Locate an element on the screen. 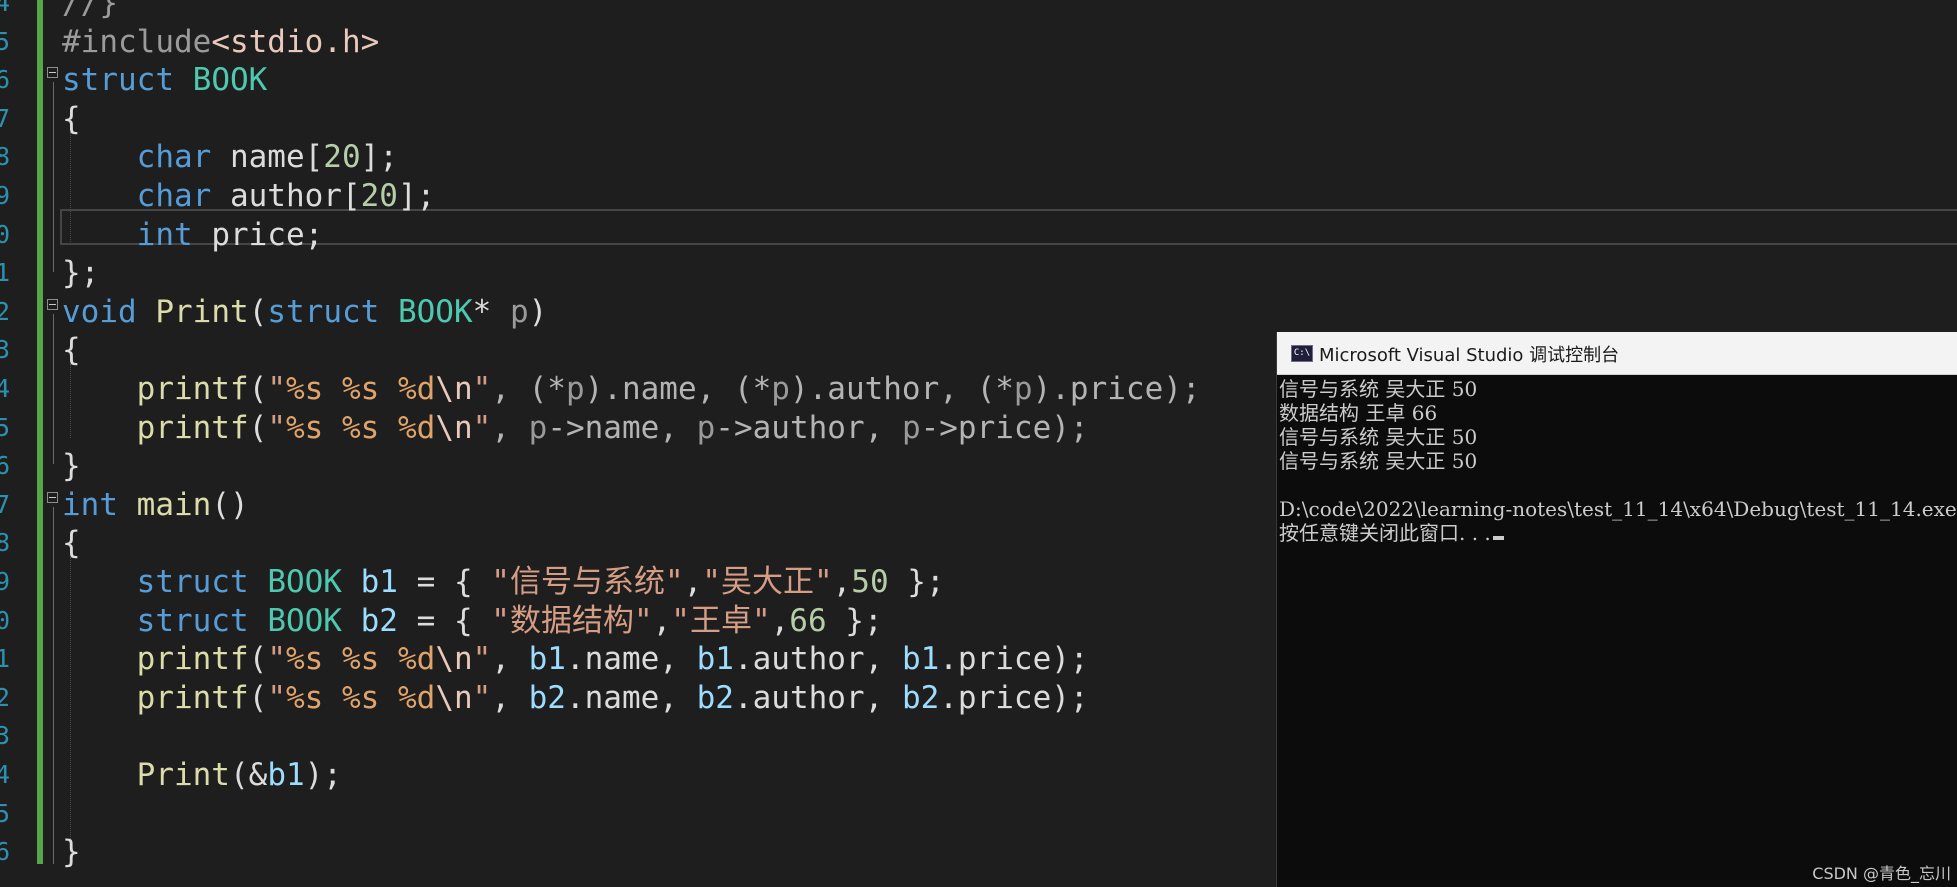 The height and width of the screenshot is (887, 1957). code-token: char is located at coordinates (174, 196).